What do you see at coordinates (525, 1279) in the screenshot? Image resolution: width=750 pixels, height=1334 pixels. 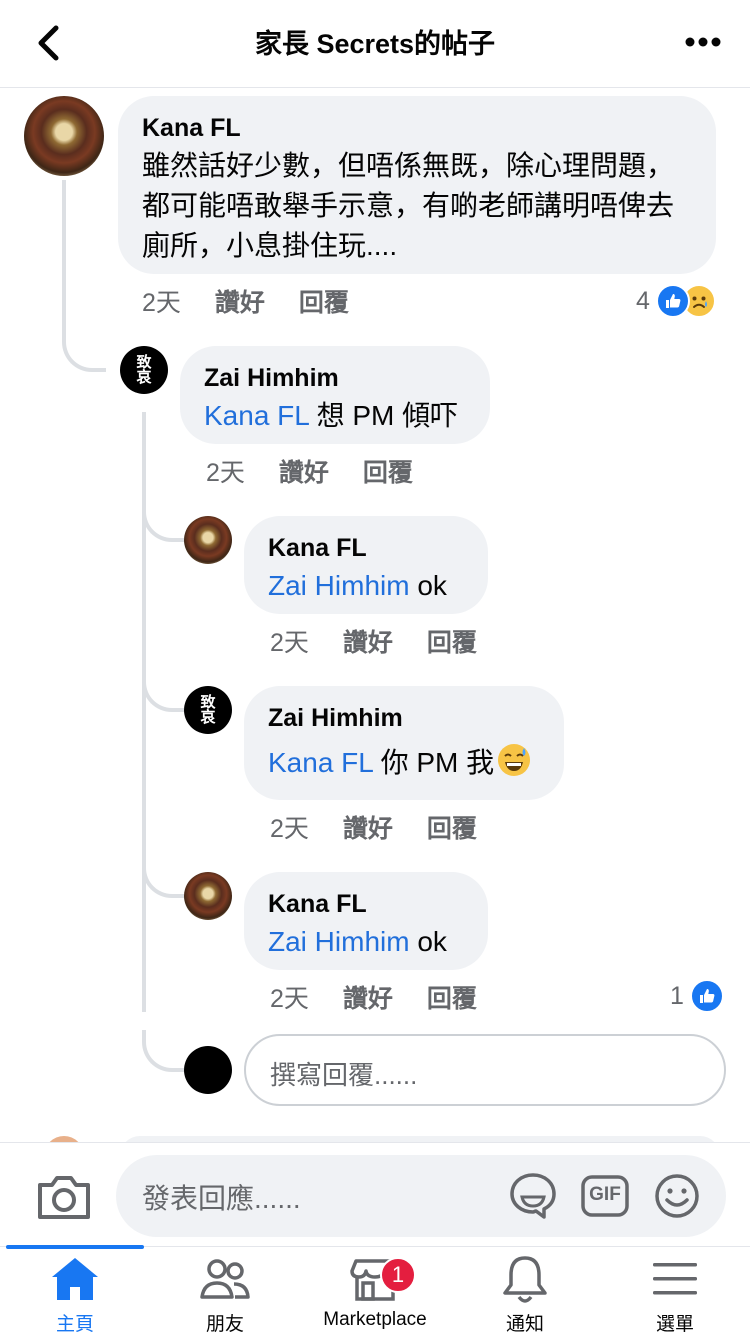 I see `bell-icon` at bounding box center [525, 1279].